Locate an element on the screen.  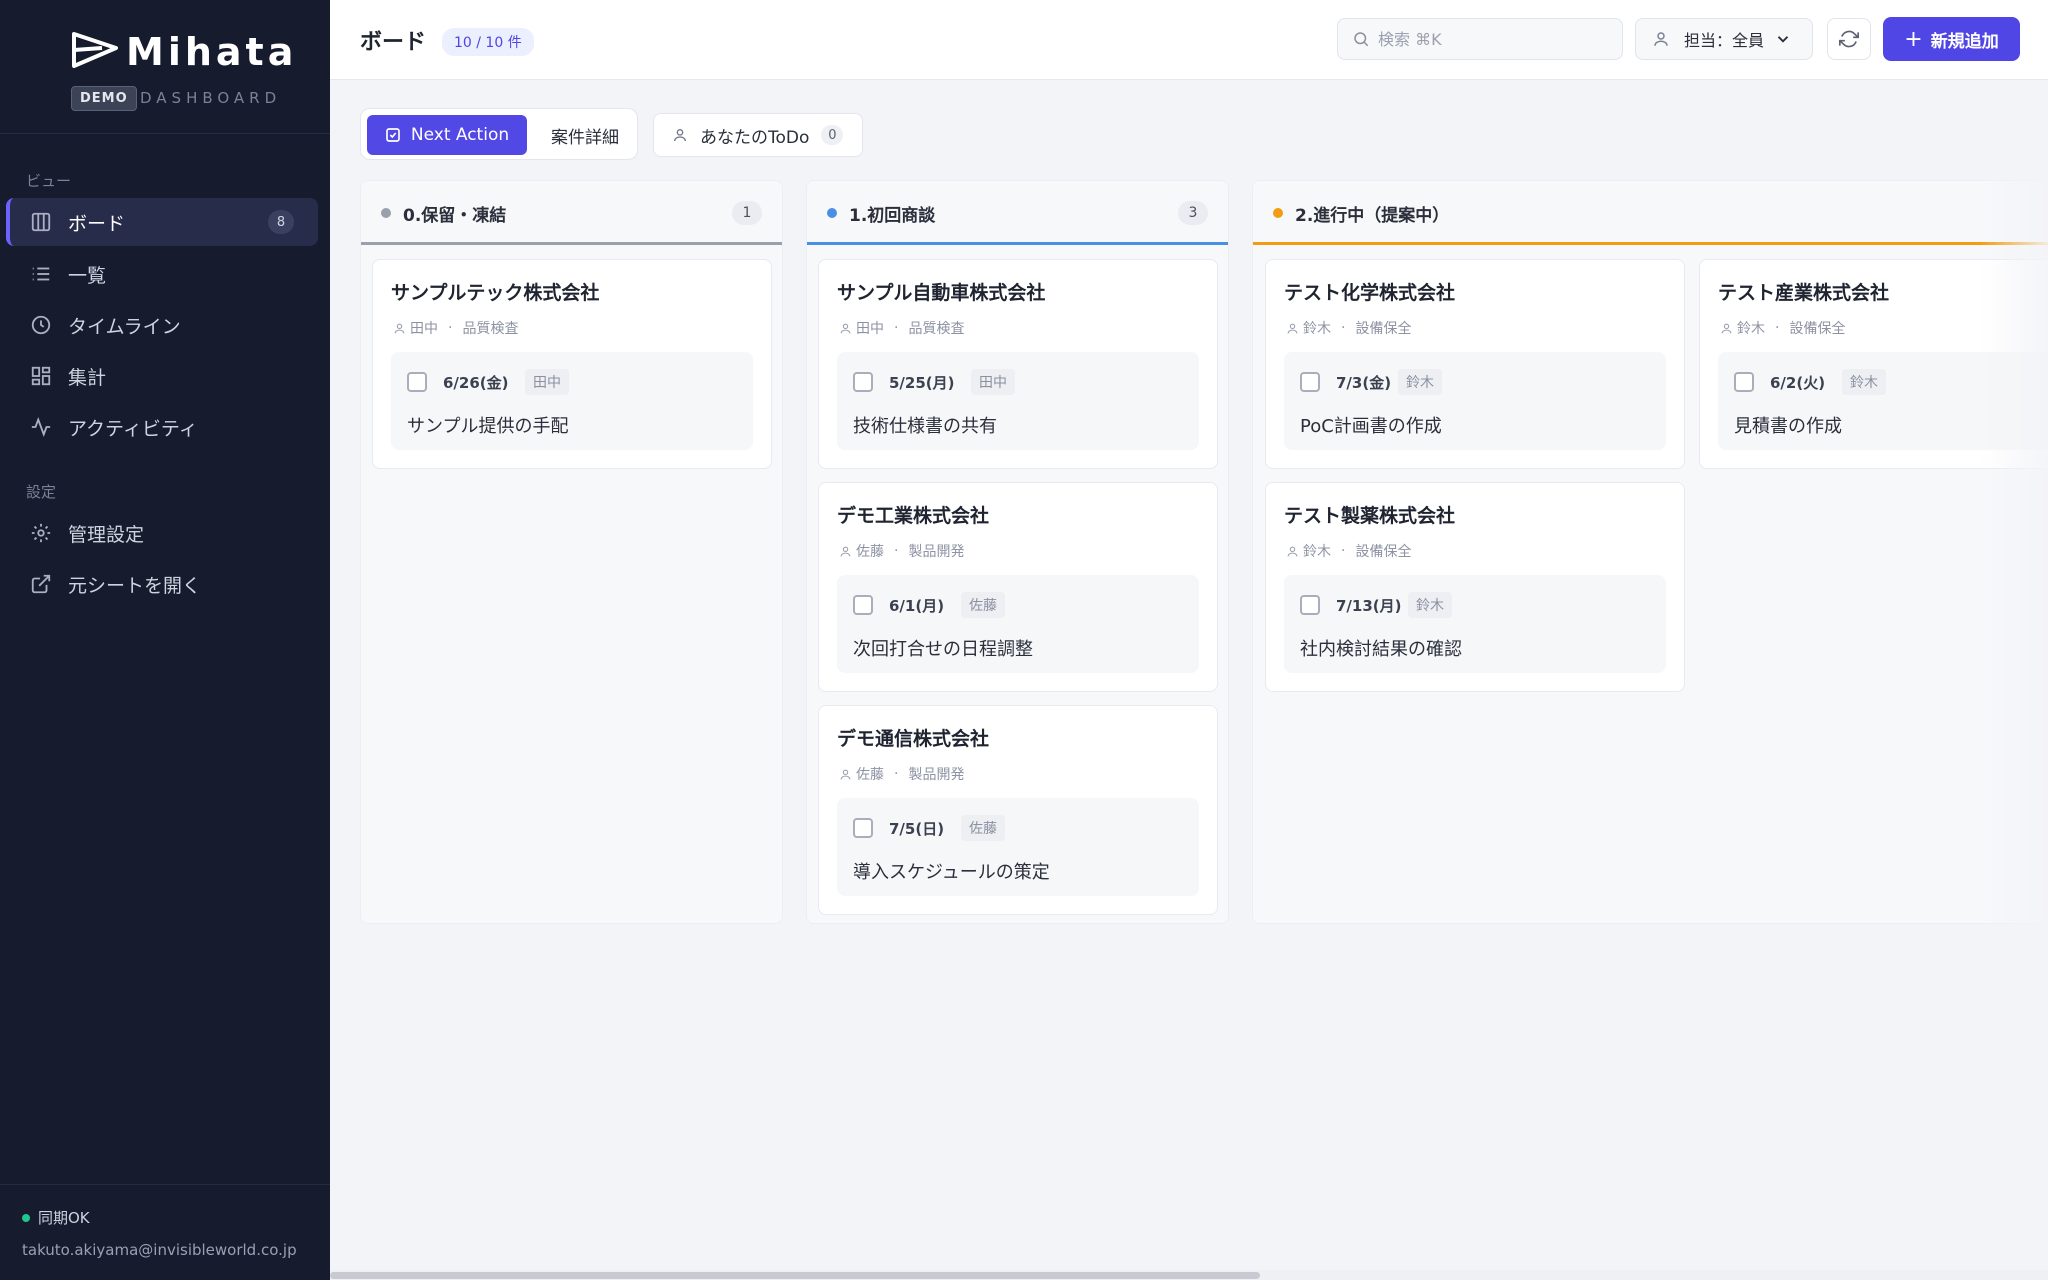
column-count: 3 is located at coordinates (1193, 213).